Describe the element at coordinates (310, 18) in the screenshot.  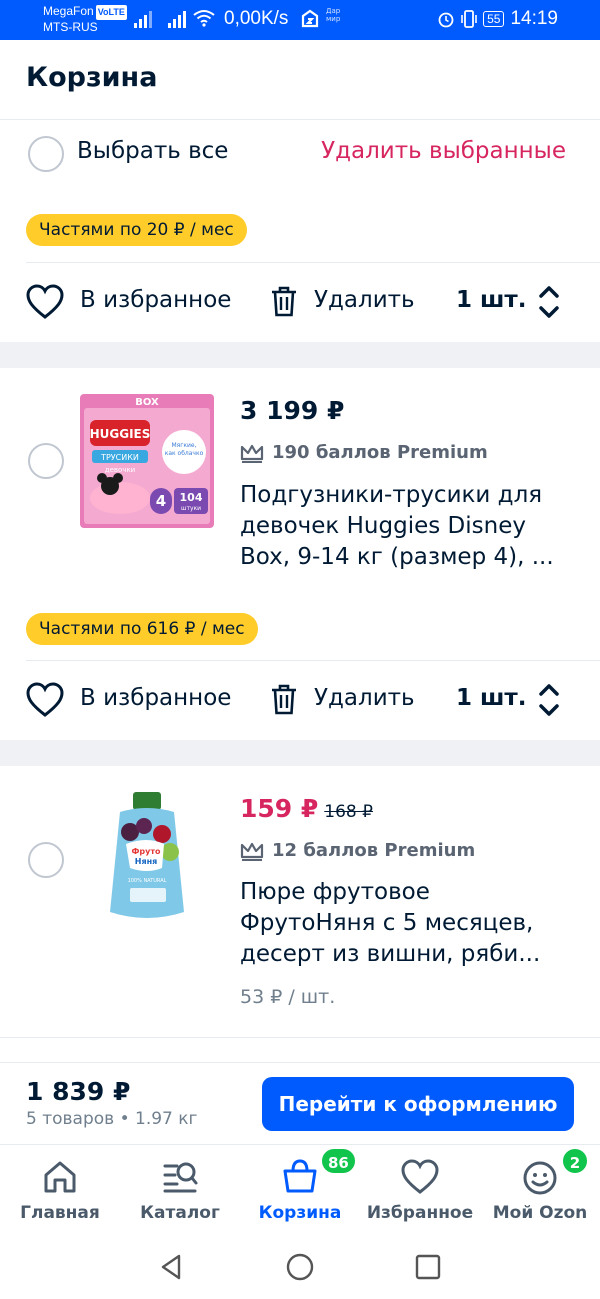
I see `ozon-notification-icon` at that location.